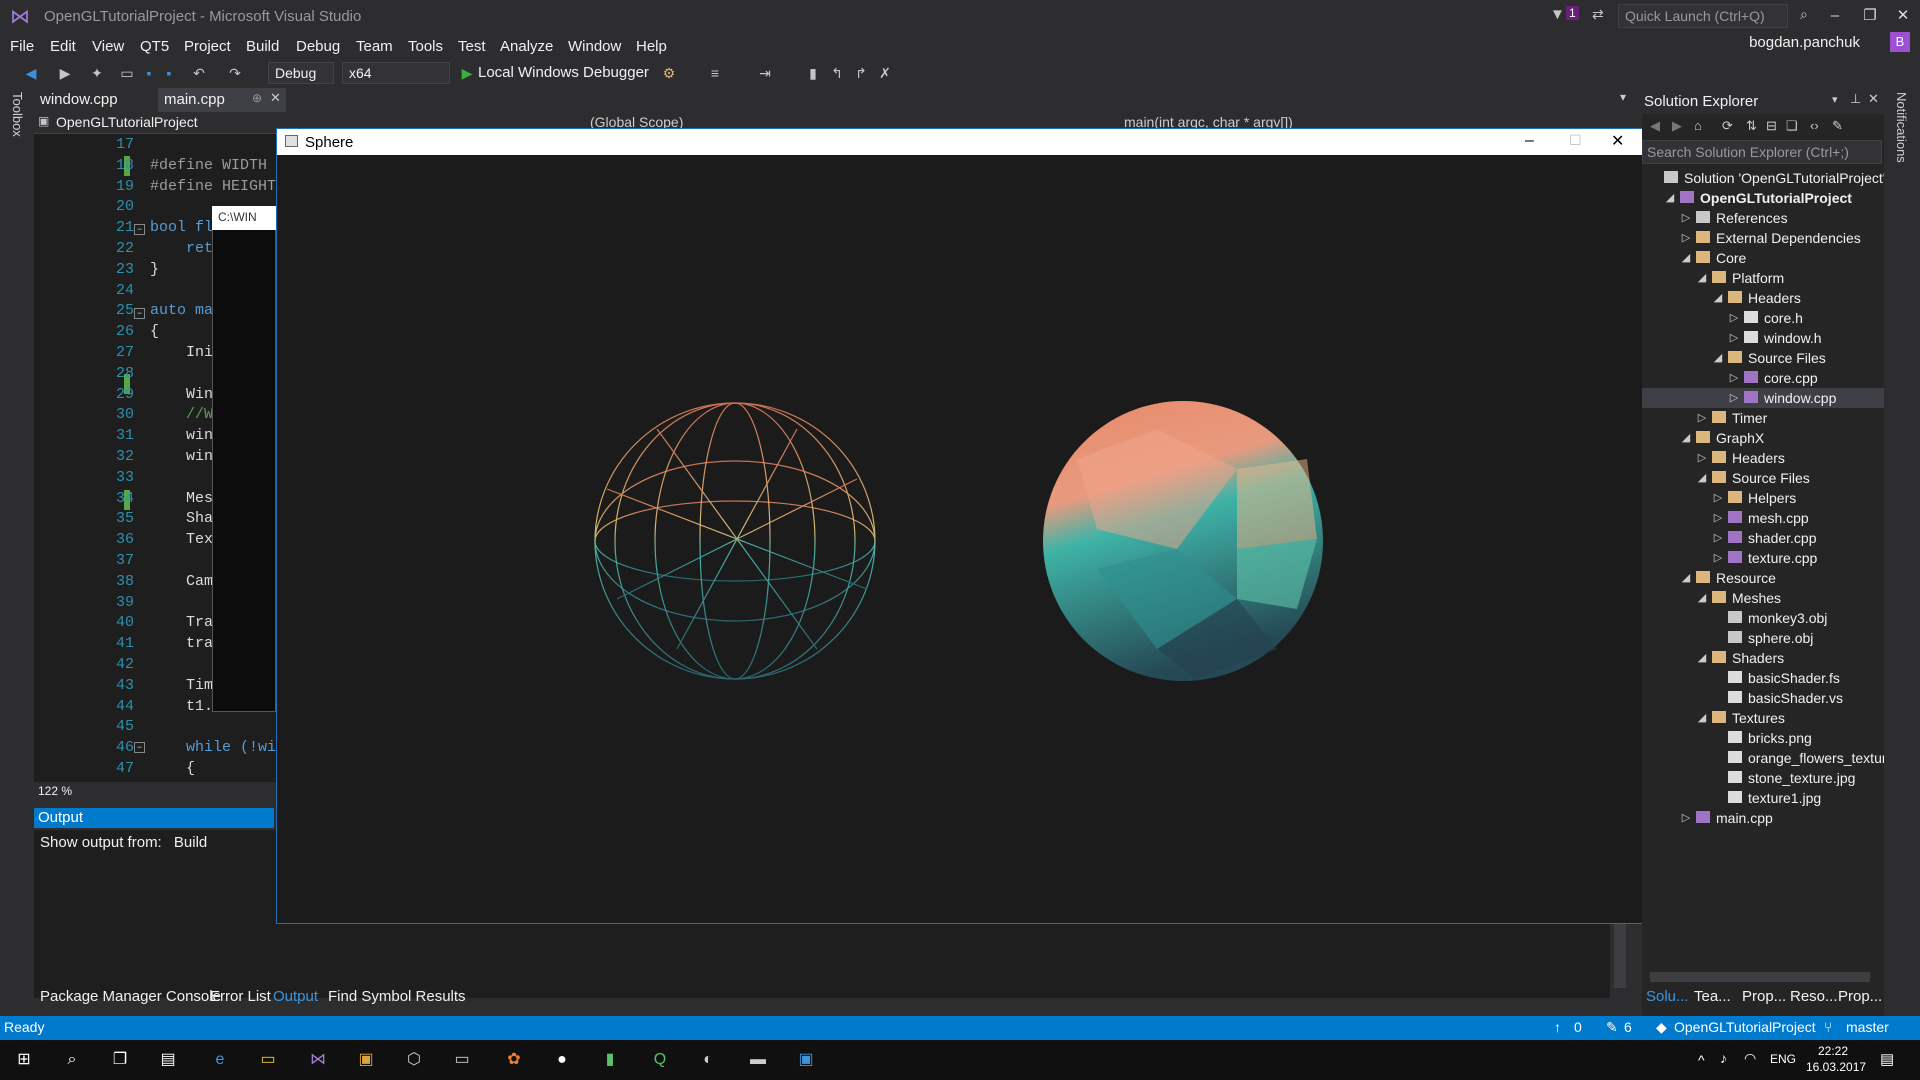  I want to click on console-window, so click(244, 459).